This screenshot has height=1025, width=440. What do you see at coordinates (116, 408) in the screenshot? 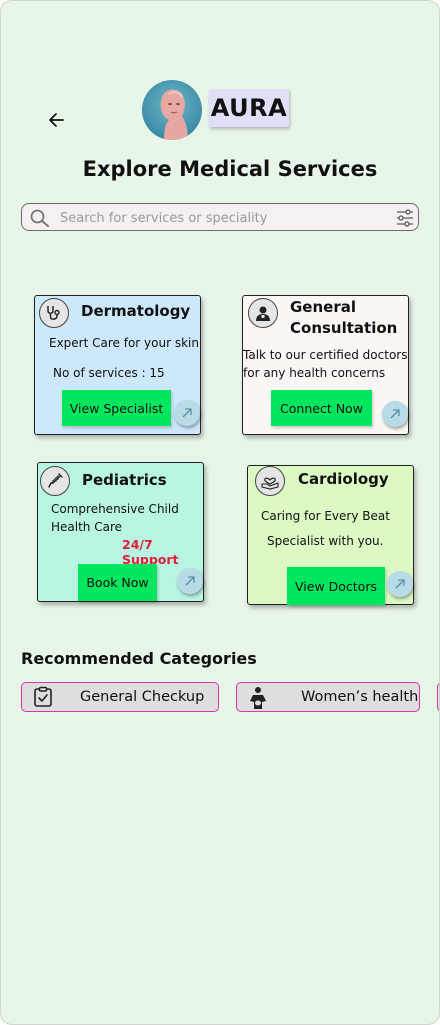
I see `view-specialist-button: View Specialist` at bounding box center [116, 408].